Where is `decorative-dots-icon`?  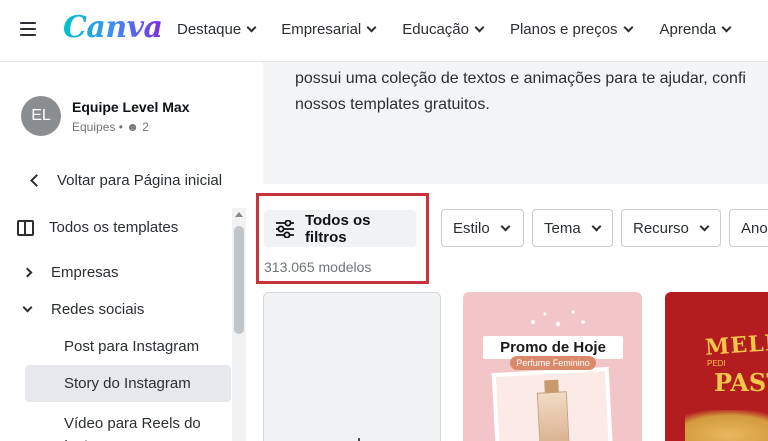 decorative-dots-icon is located at coordinates (558, 318).